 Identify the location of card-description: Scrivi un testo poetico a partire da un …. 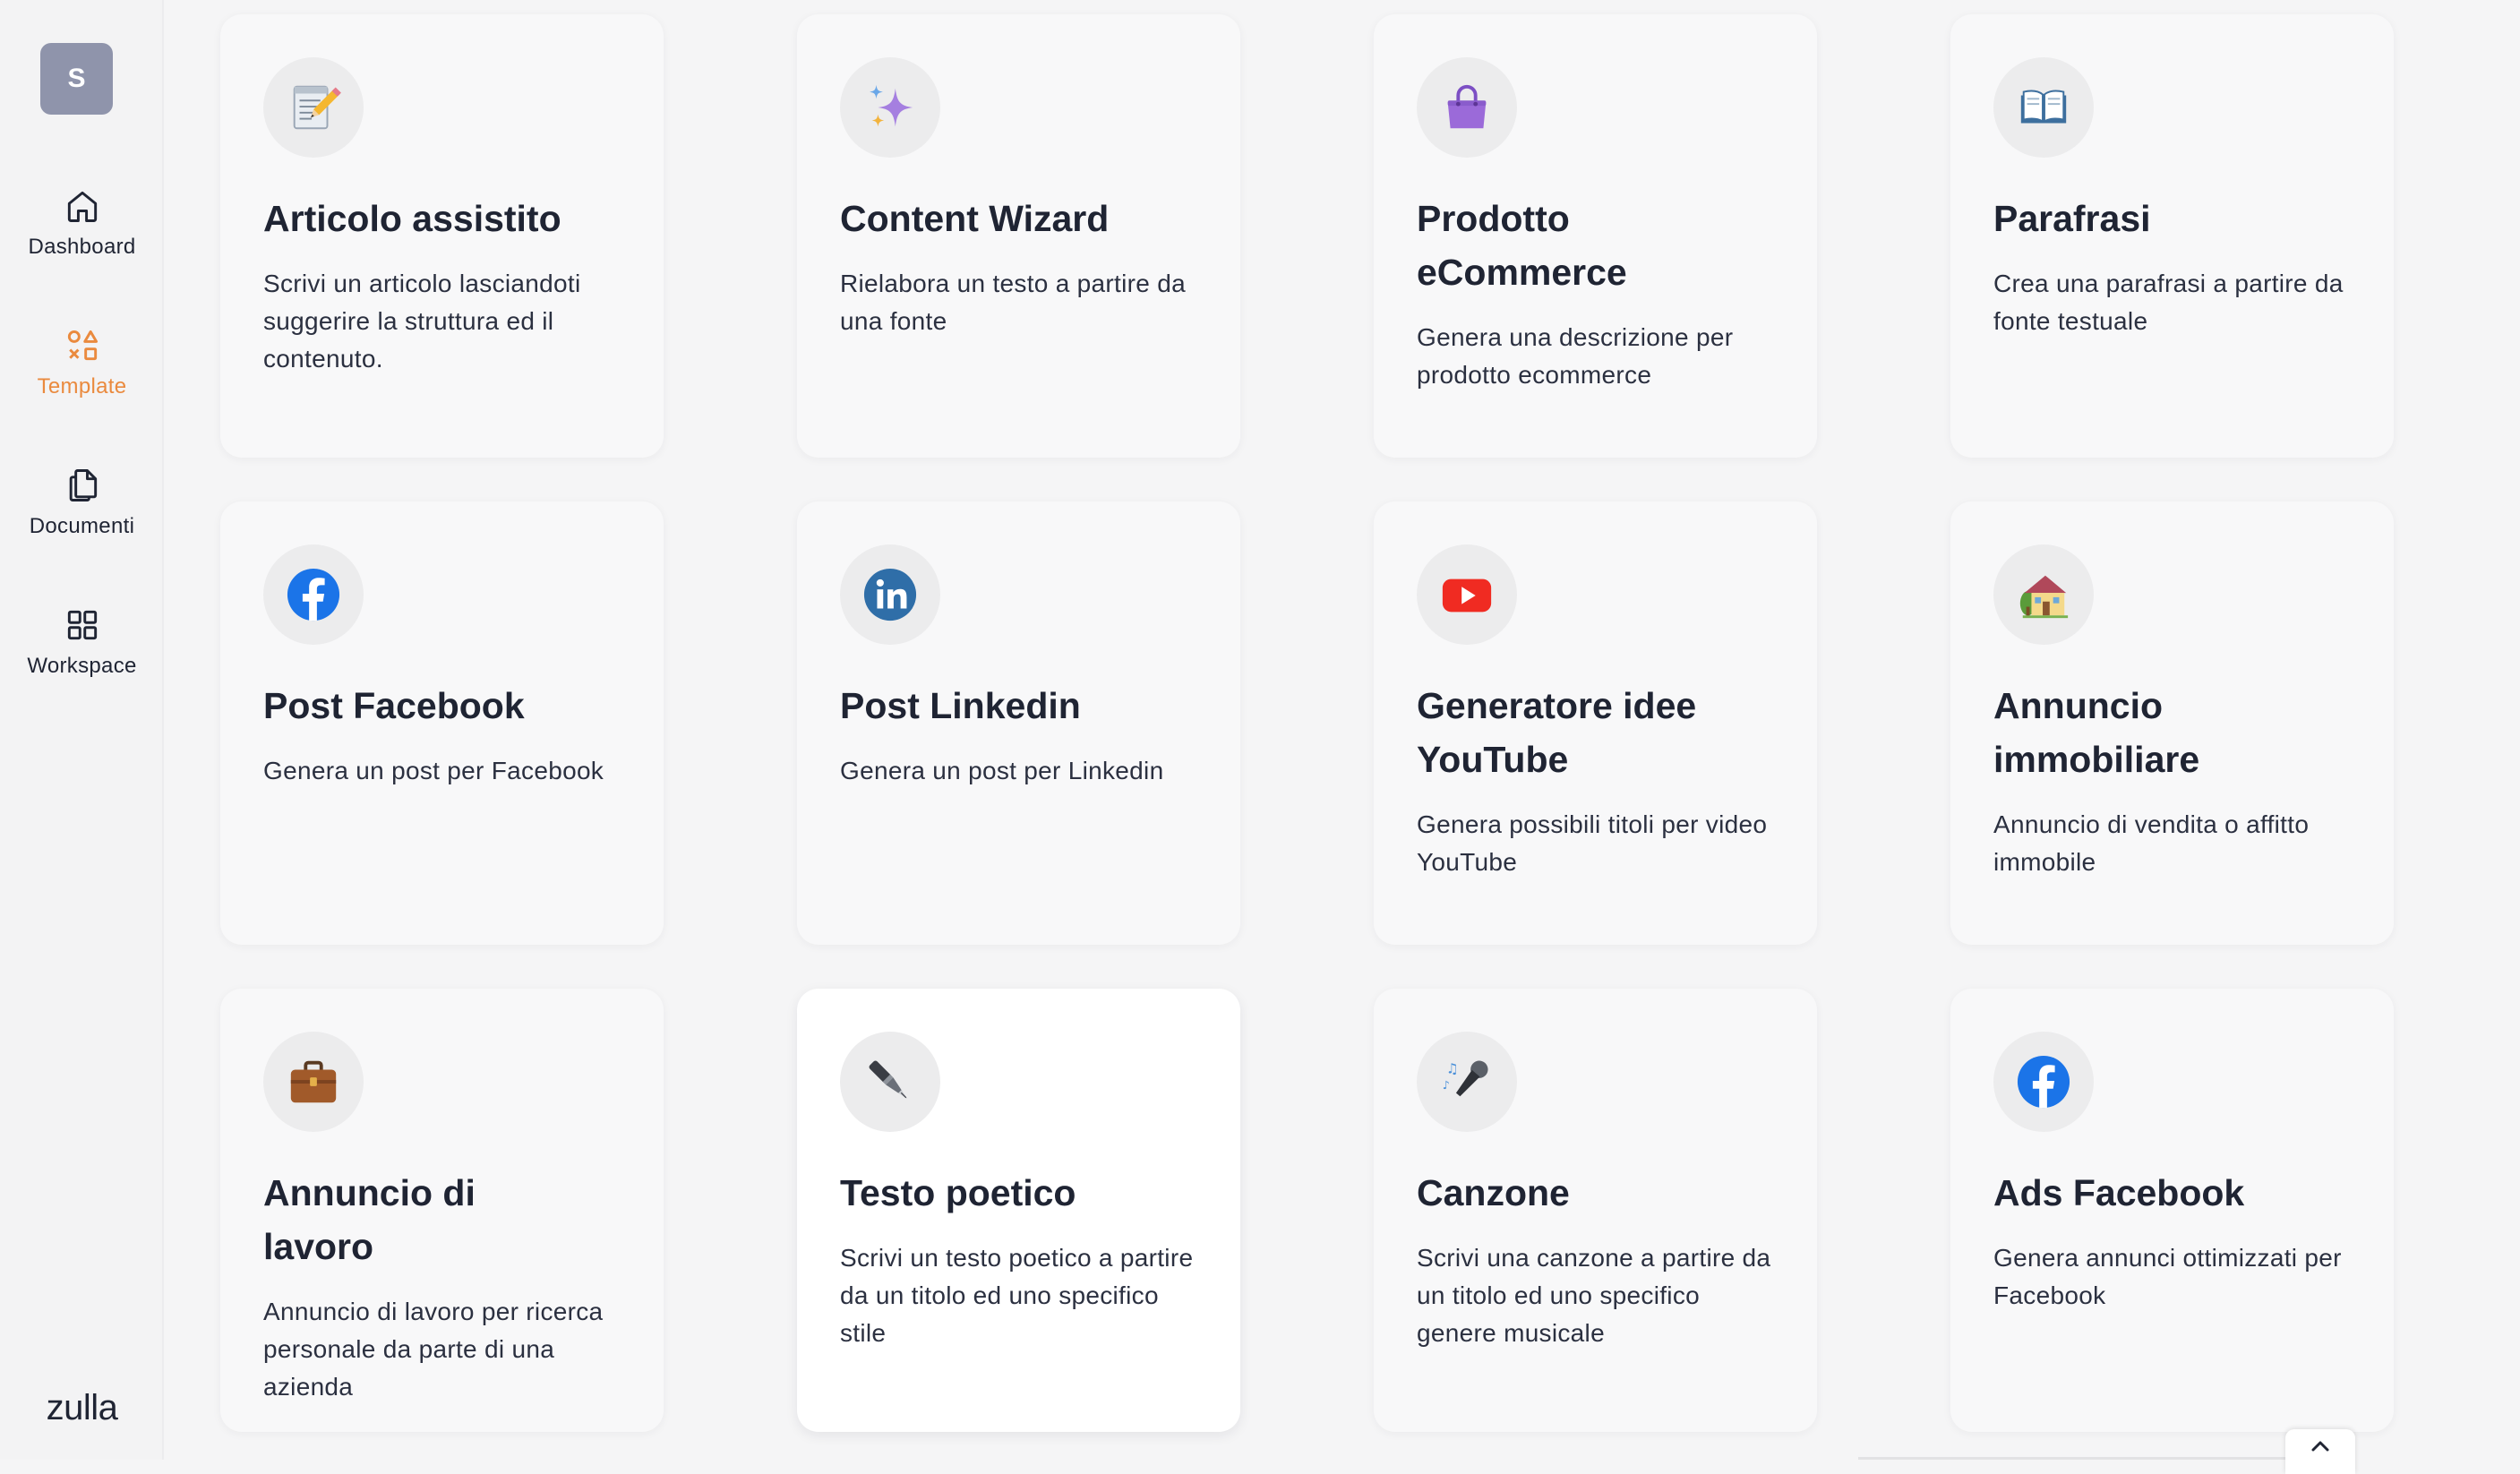
(1017, 1295).